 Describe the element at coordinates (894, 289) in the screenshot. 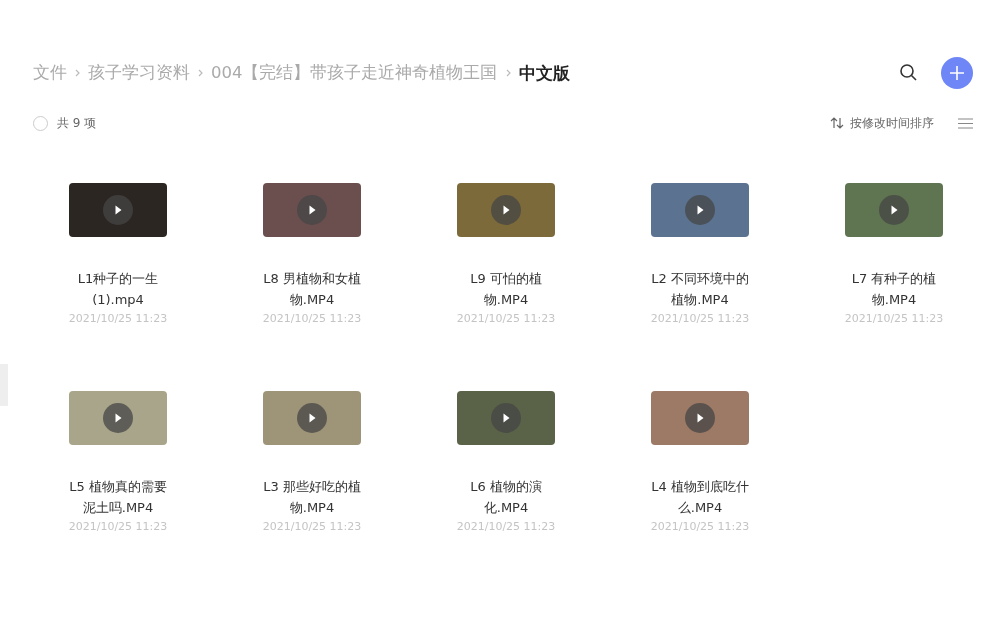

I see `file-name: L7 有种子的植 物.MP4` at that location.